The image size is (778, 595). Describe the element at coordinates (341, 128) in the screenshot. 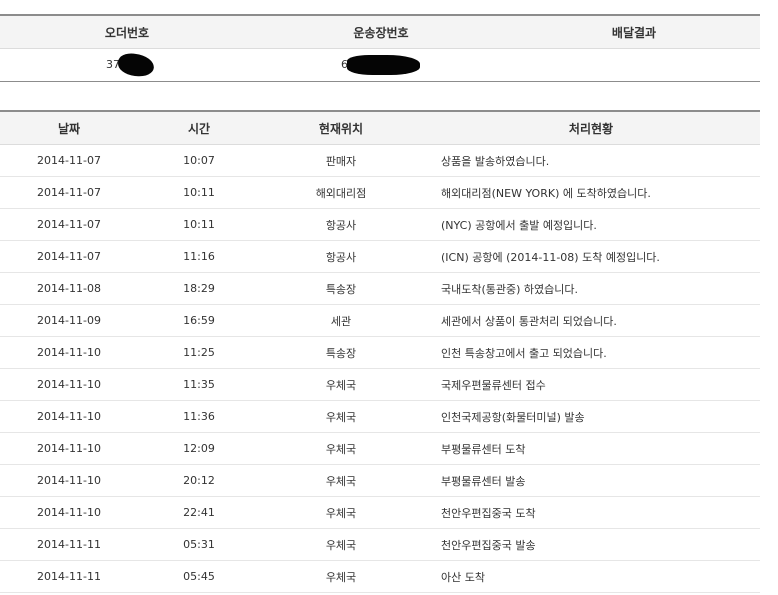

I see `location-header: 현재위치` at that location.